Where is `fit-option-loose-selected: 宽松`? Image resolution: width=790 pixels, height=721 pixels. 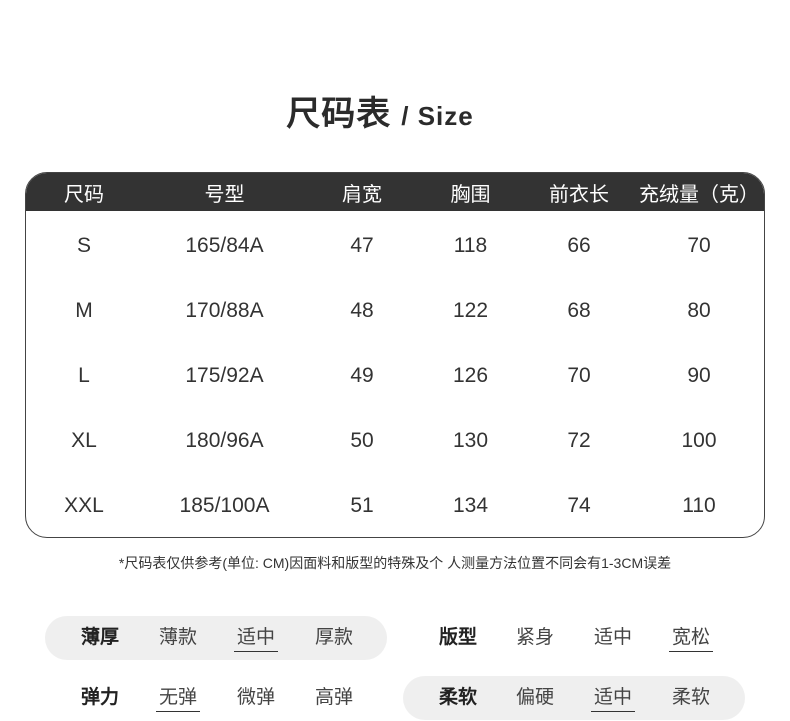 fit-option-loose-selected: 宽松 is located at coordinates (691, 638).